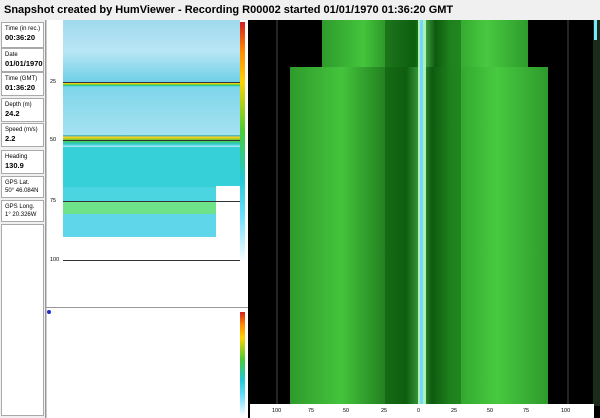 This screenshot has width=600, height=418. Describe the element at coordinates (242, 142) in the screenshot. I see `downscan-colorbar` at that location.